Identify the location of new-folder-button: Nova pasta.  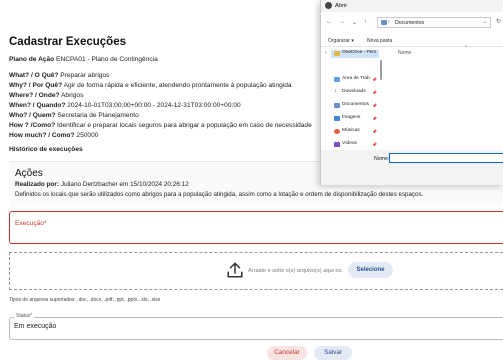
(379, 41).